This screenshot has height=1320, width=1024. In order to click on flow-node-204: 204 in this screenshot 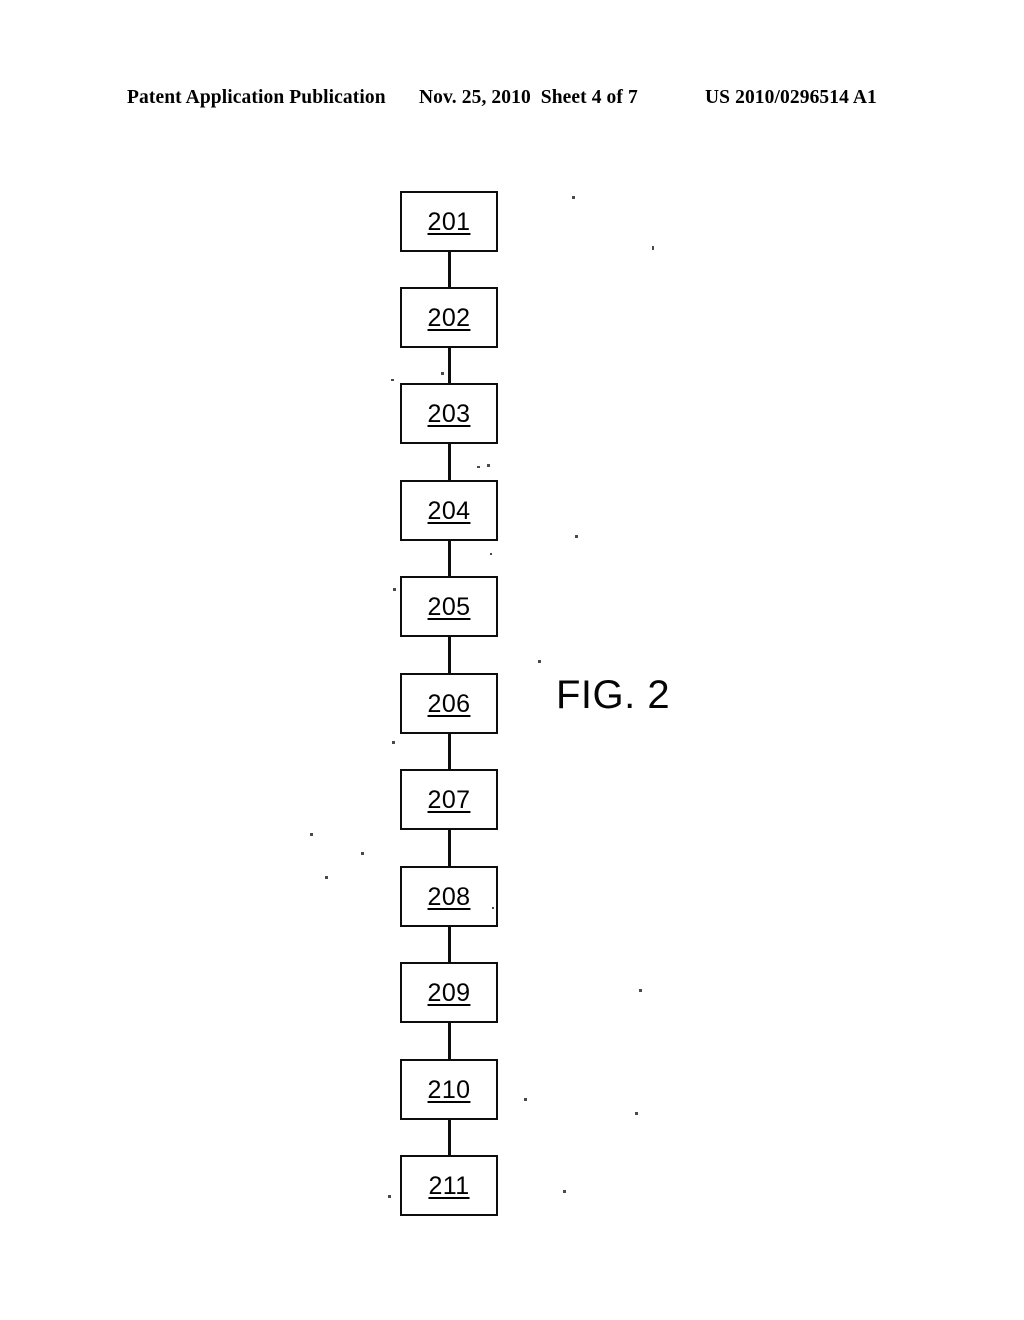, I will do `click(449, 510)`.